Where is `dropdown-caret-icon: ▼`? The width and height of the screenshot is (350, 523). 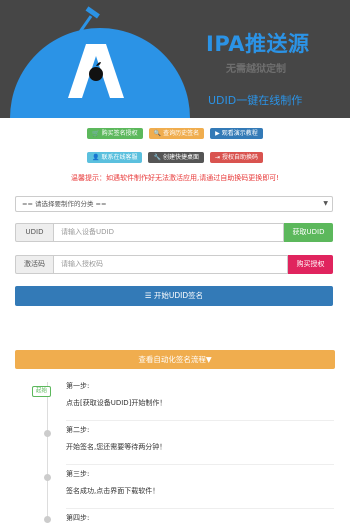
dropdown-caret-icon: ▼ is located at coordinates (325, 203).